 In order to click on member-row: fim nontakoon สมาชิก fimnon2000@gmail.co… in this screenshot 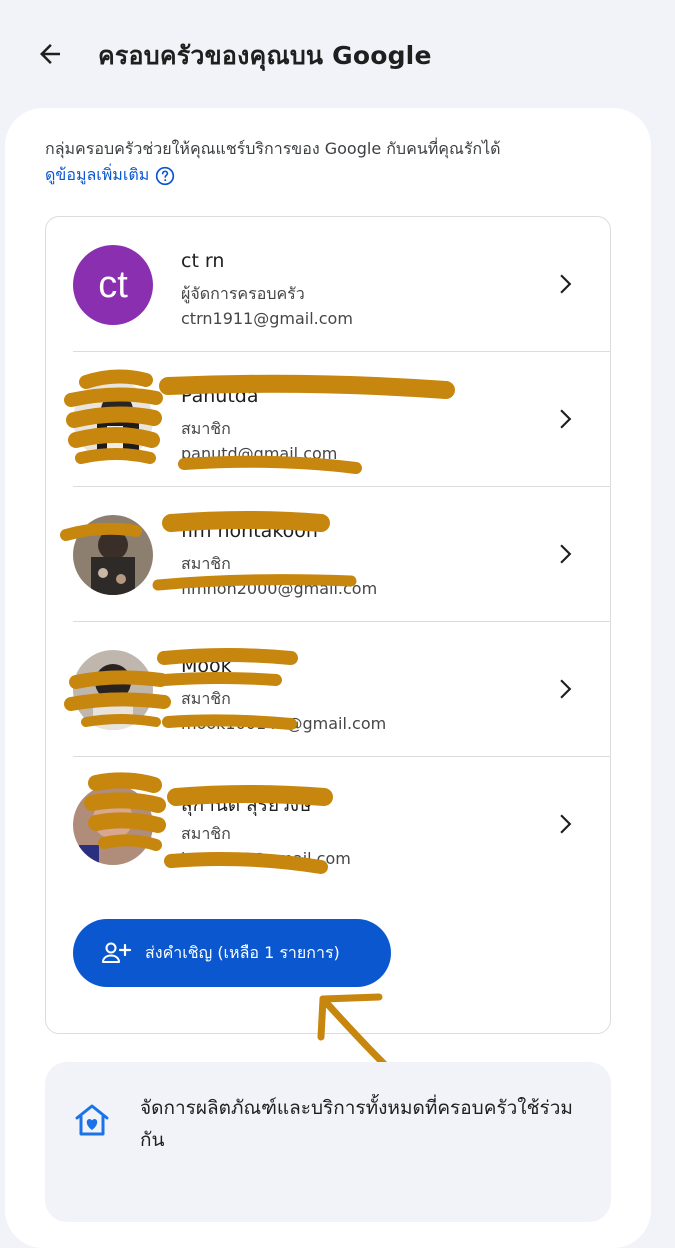, I will do `click(328, 554)`.